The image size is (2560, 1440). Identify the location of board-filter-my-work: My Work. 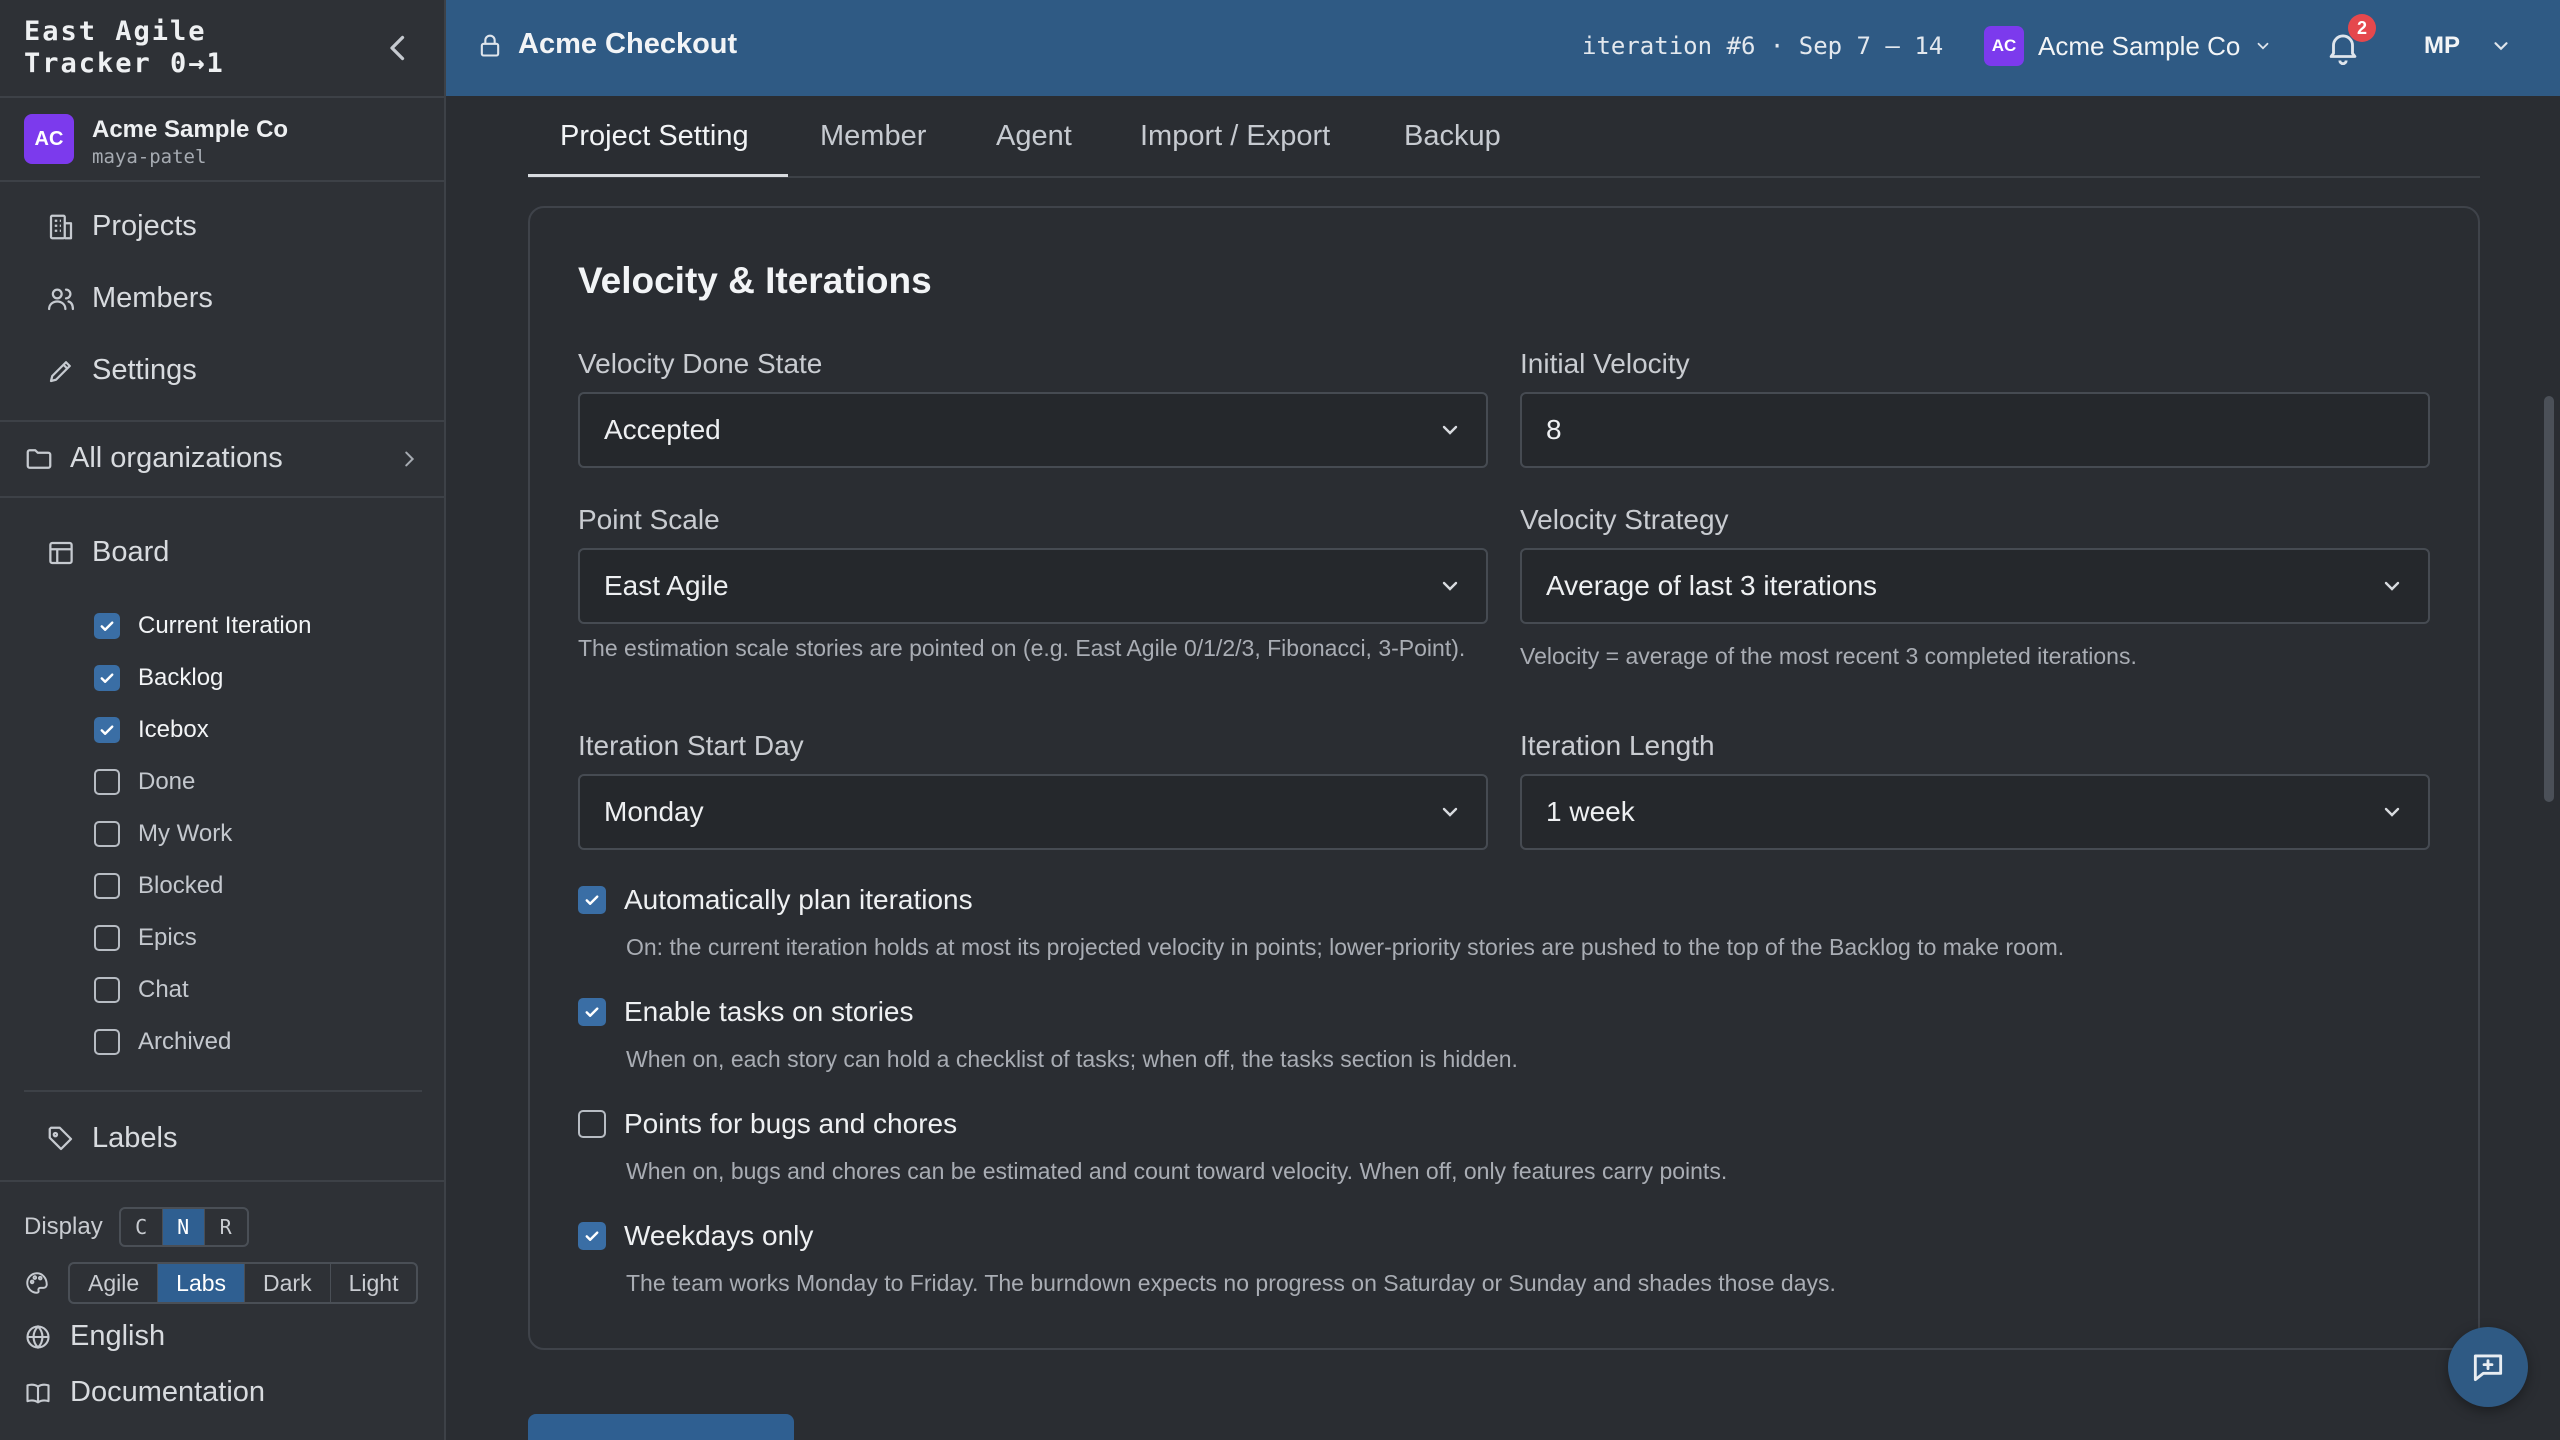
(163, 834).